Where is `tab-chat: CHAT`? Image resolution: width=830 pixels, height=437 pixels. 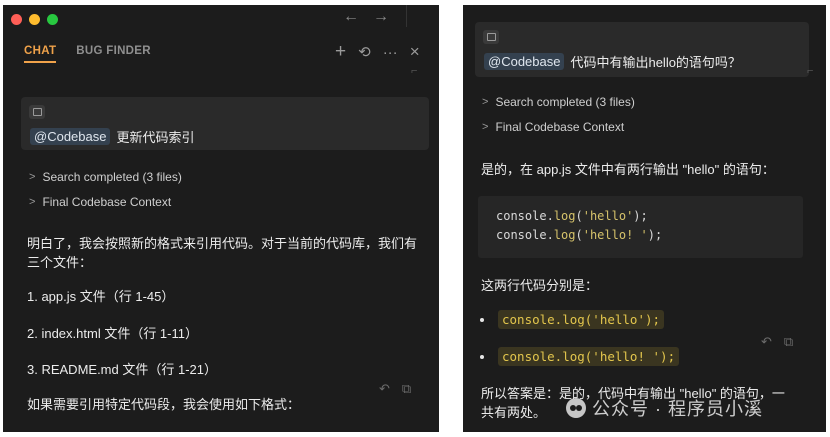
tab-chat: CHAT is located at coordinates (40, 54).